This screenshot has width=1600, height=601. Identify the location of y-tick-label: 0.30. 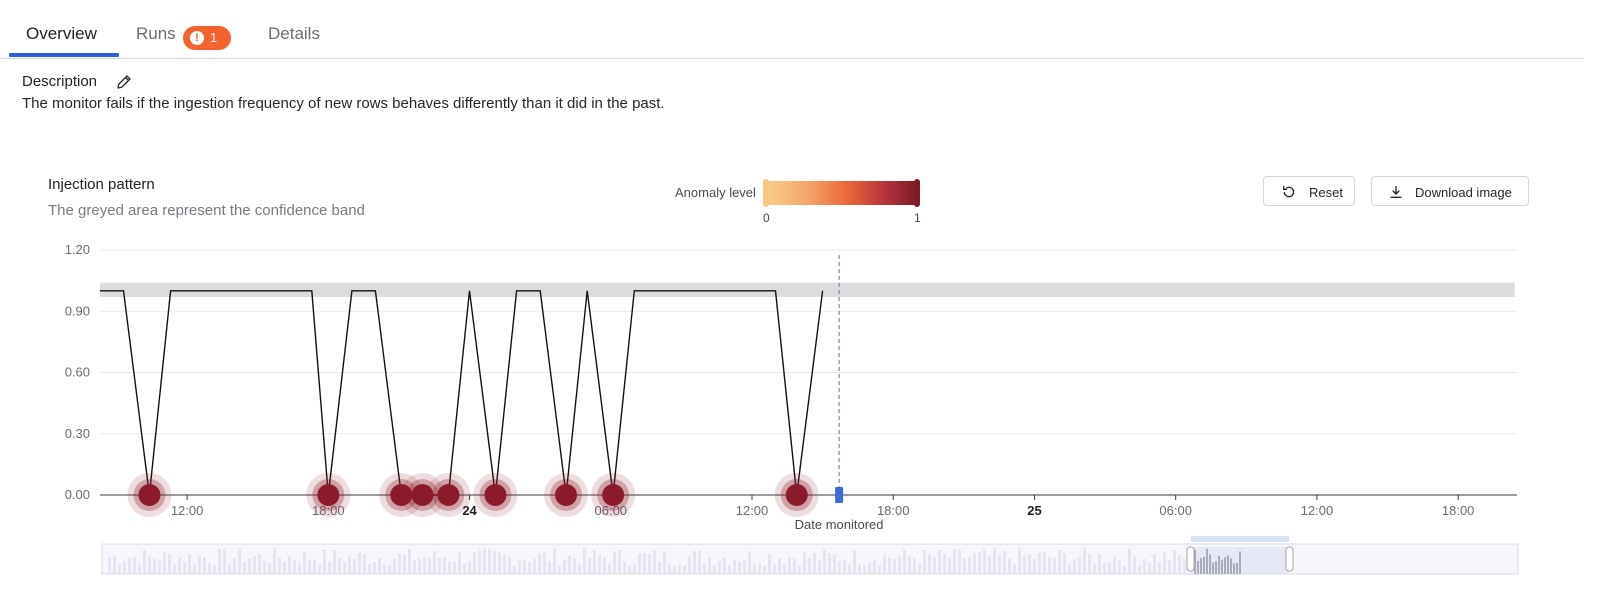
(77, 433).